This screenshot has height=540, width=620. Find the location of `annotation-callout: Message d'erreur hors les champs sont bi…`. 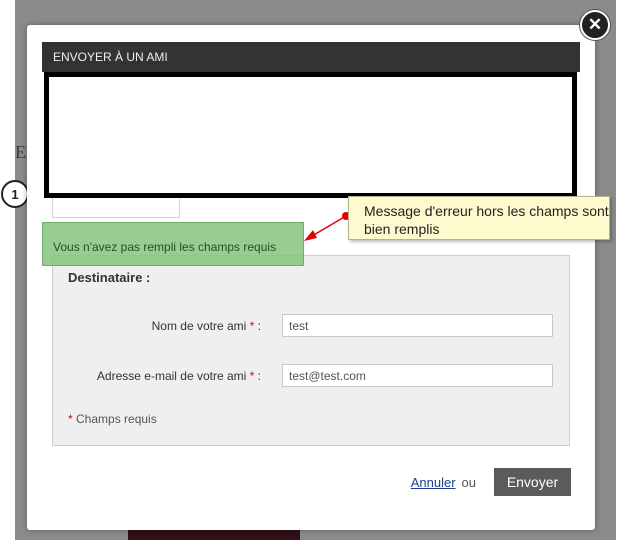

annotation-callout: Message d'erreur hors les champs sont bi… is located at coordinates (479, 218).